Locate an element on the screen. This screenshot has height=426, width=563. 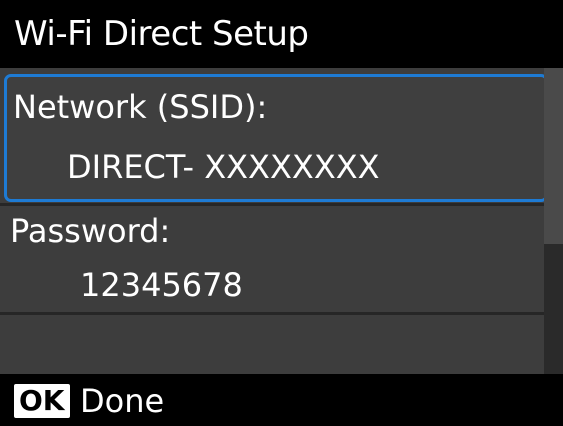
network-ssid-value: DIRECT- XXXXXXXX is located at coordinates (223, 167).